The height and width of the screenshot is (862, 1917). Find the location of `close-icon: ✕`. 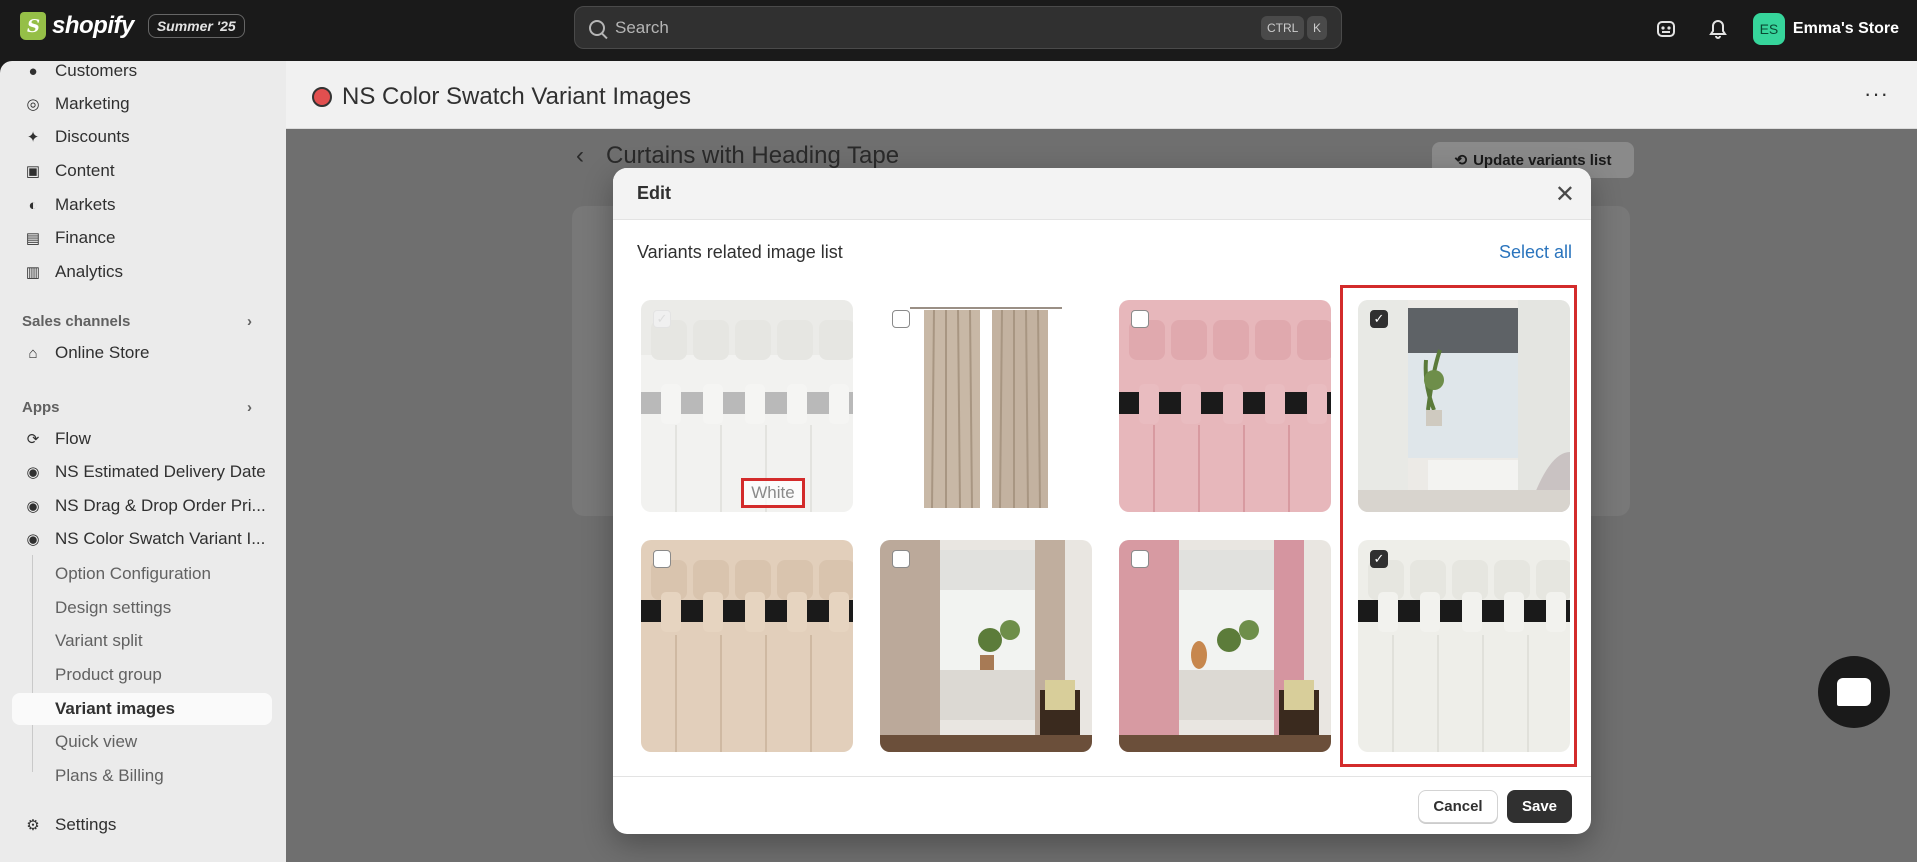

close-icon: ✕ is located at coordinates (1565, 194).